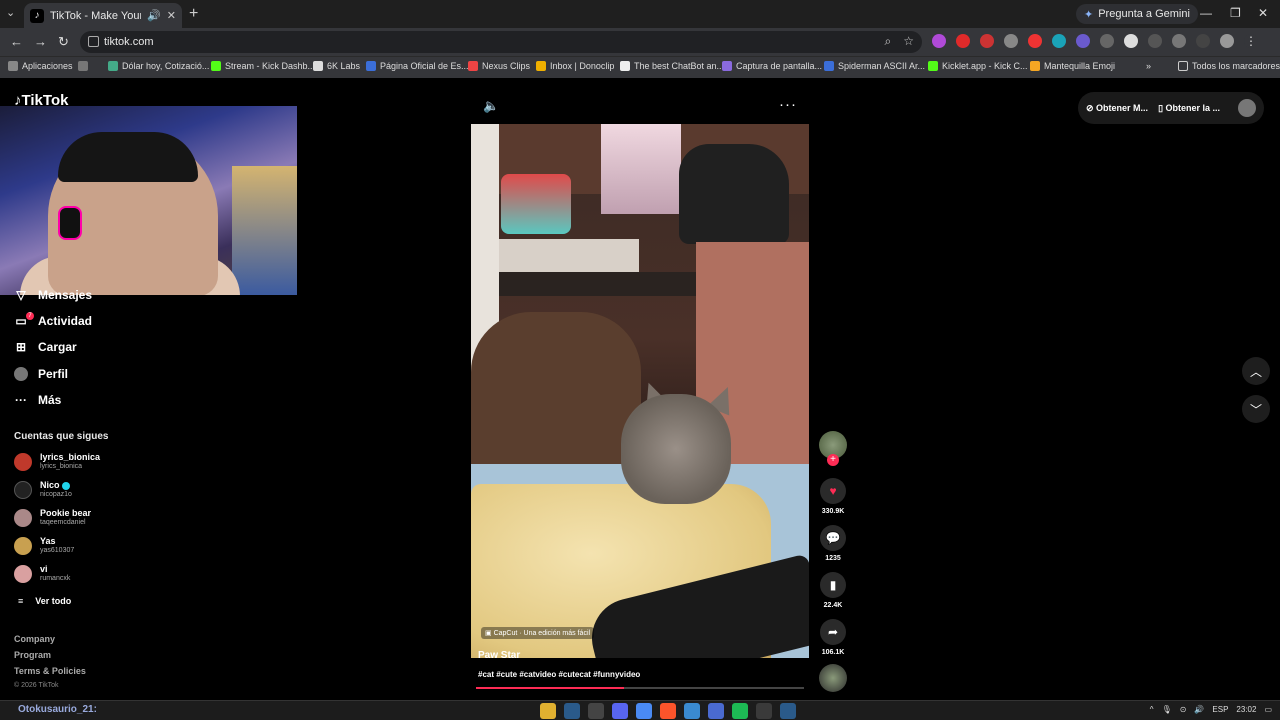 The height and width of the screenshot is (720, 1280). What do you see at coordinates (1206, 13) in the screenshot?
I see `minimize-button: —` at bounding box center [1206, 13].